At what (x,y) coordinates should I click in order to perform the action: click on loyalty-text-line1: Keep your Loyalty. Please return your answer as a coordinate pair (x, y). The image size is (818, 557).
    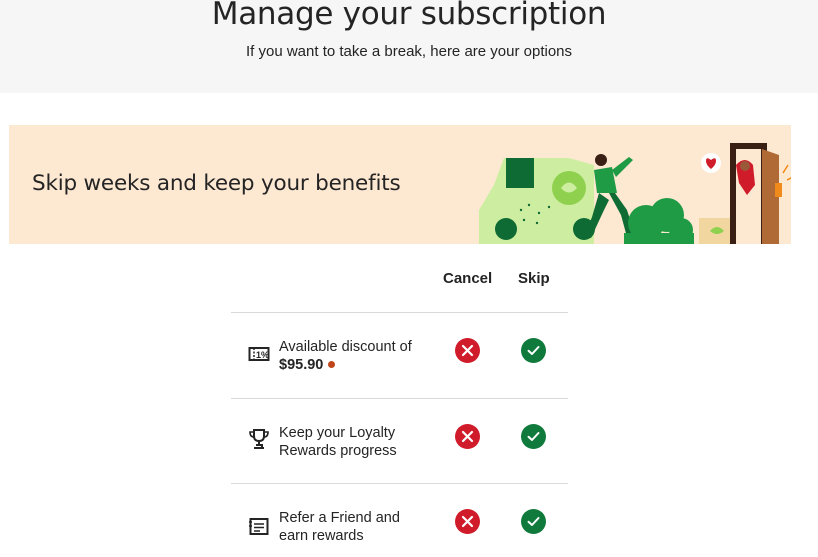
    Looking at the image, I should click on (337, 433).